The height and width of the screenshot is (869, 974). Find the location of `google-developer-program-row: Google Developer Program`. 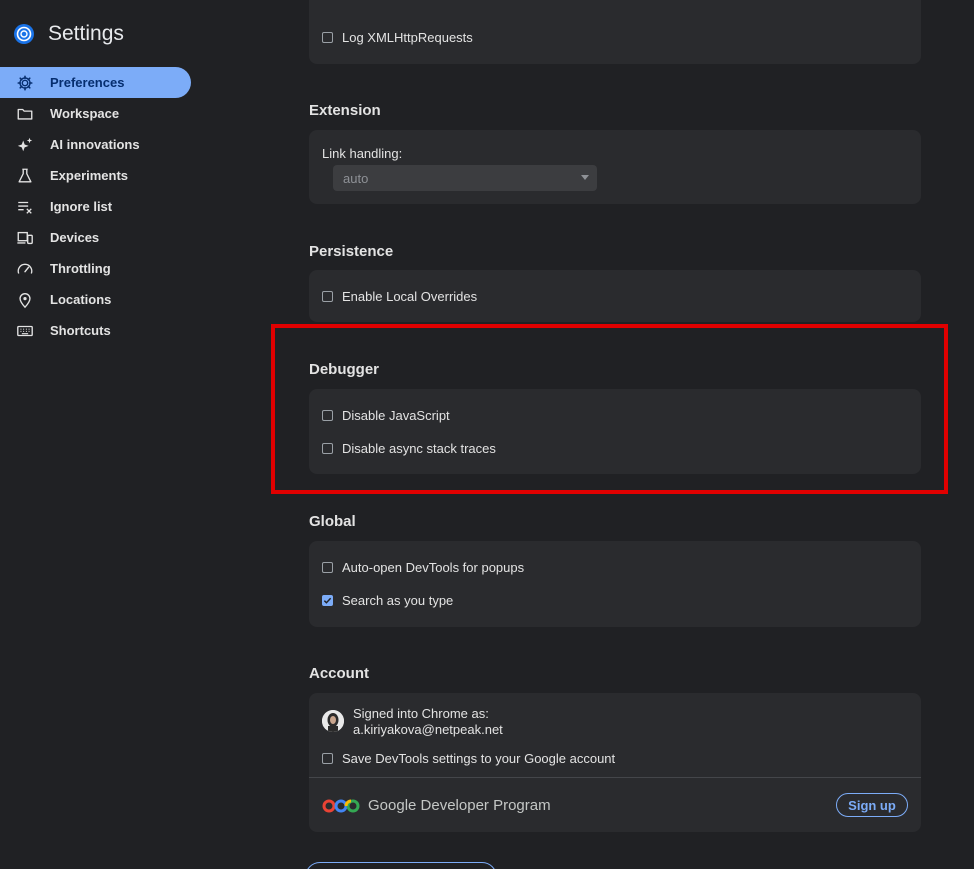

google-developer-program-row: Google Developer Program is located at coordinates (436, 805).